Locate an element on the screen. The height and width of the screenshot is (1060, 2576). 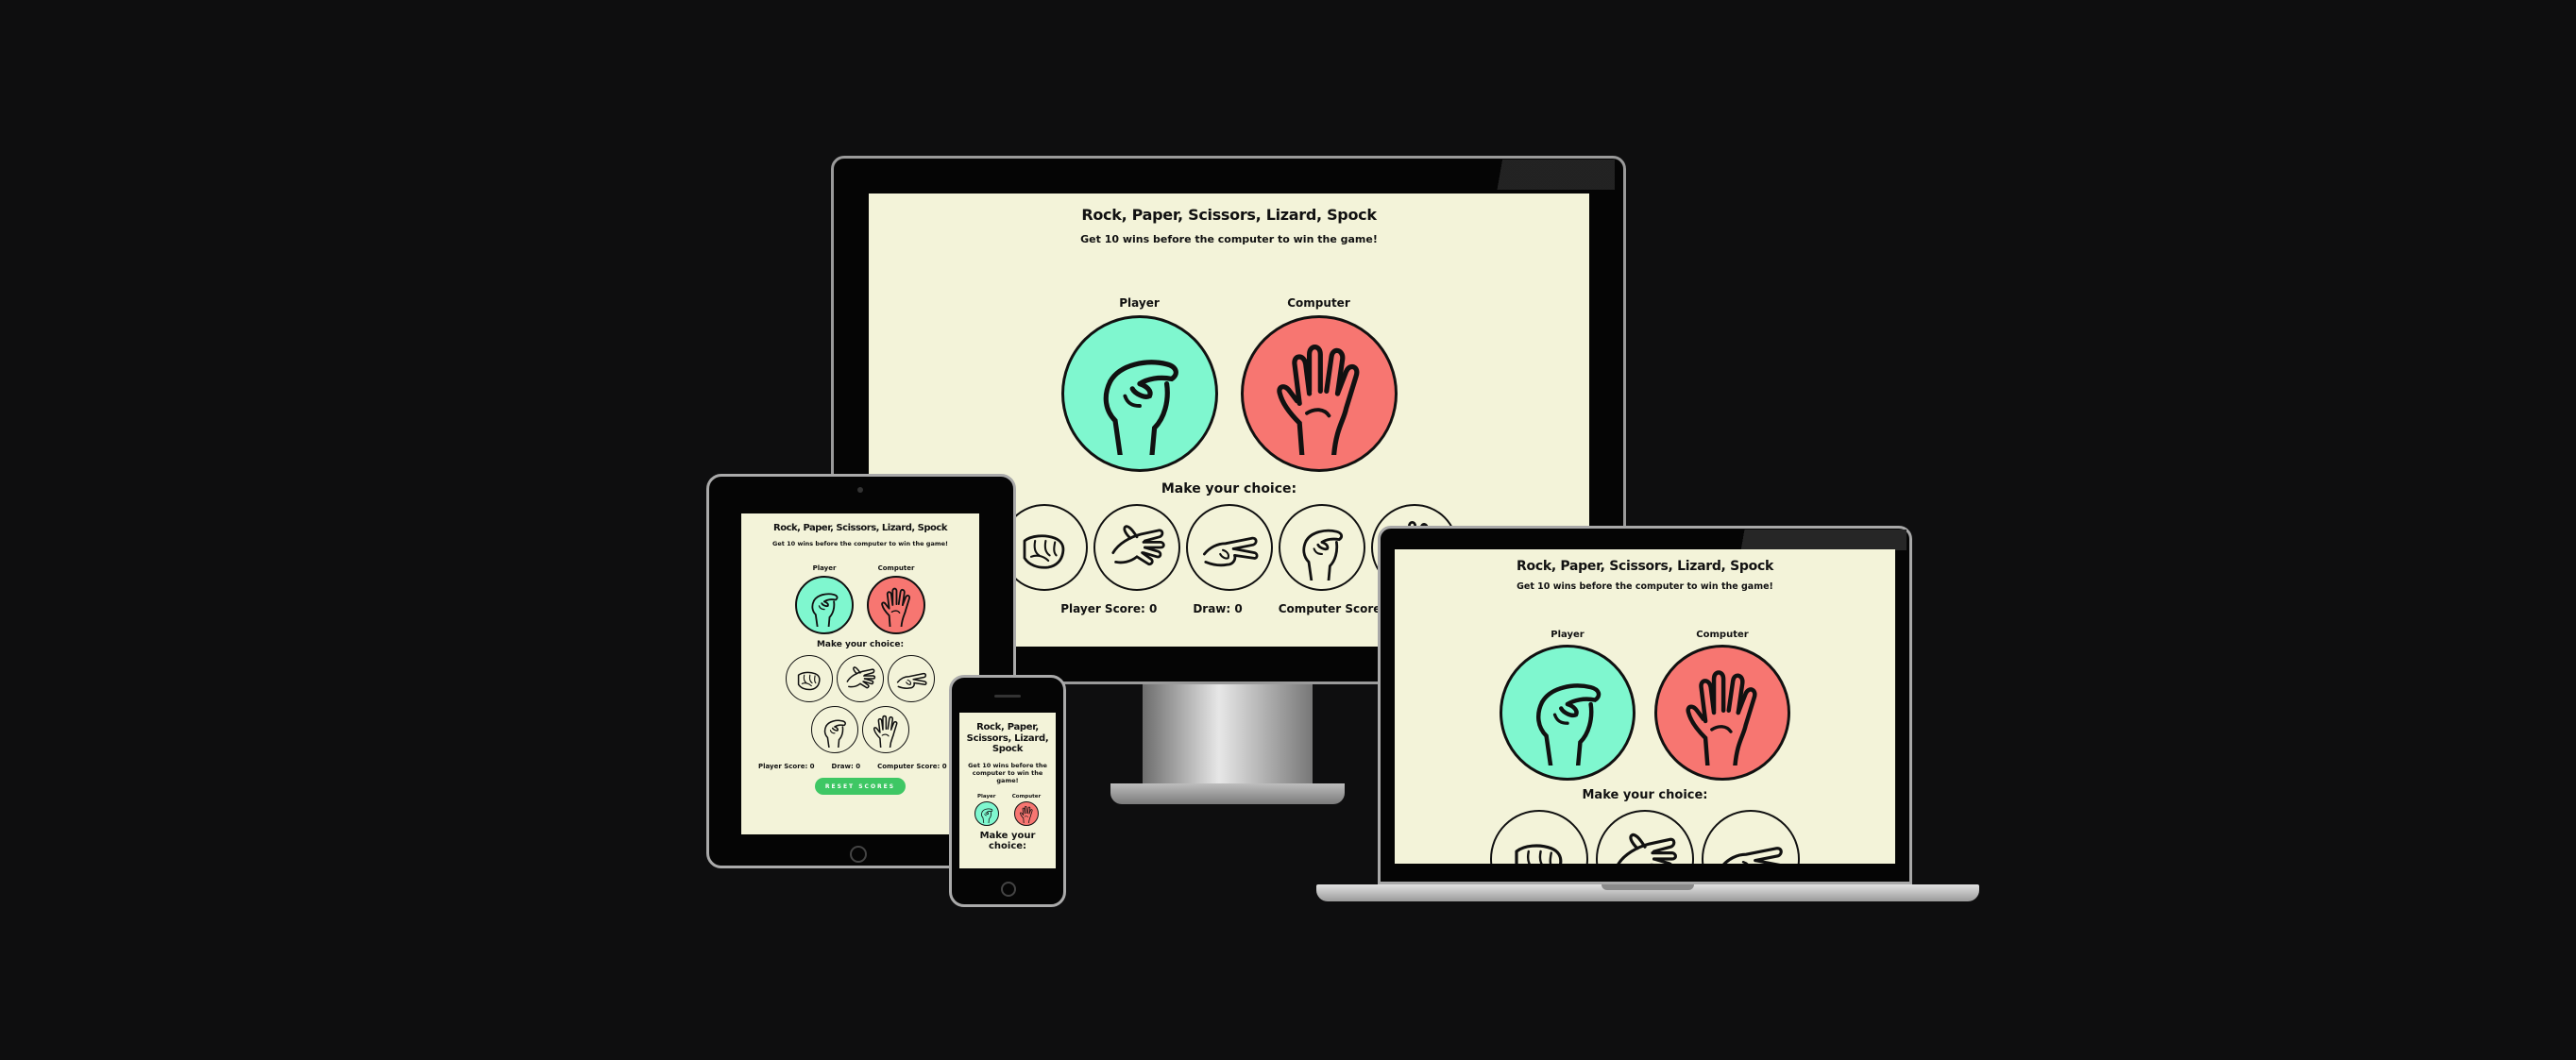
tablet-home-button is located at coordinates (858, 854).